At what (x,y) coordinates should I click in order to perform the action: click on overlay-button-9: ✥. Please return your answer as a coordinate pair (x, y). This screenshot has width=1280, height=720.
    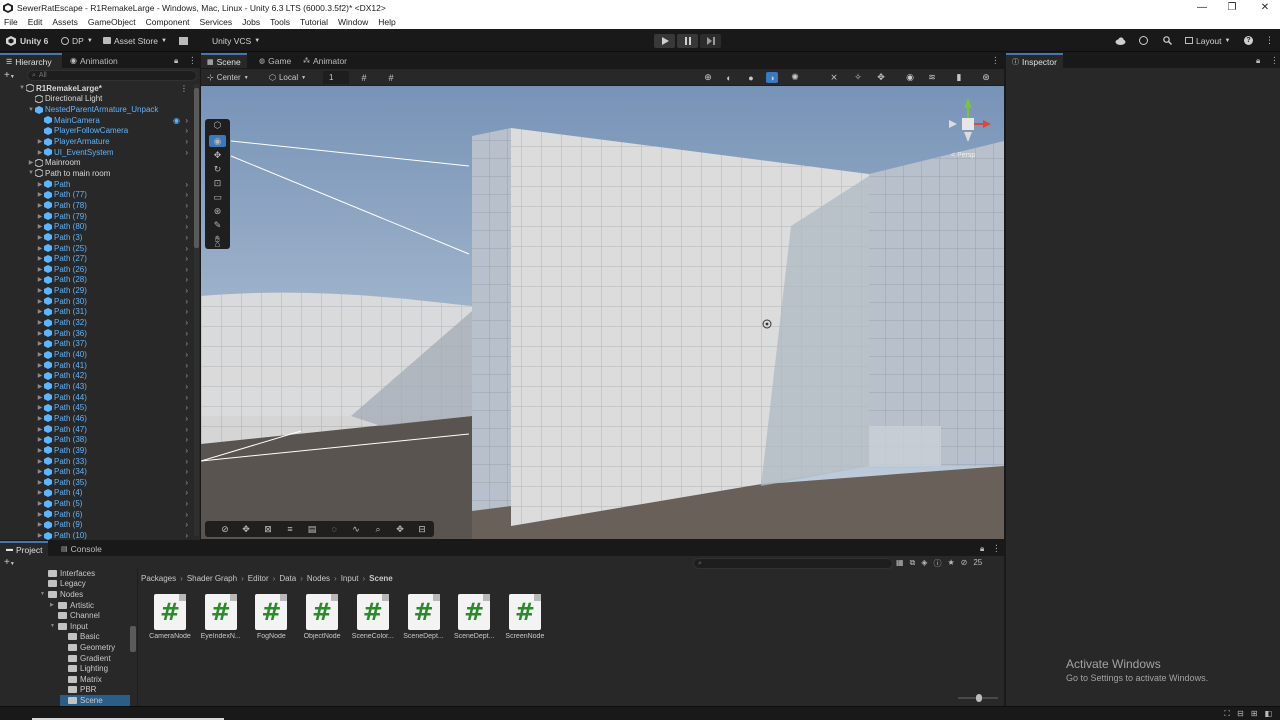
    Looking at the image, I should click on (400, 529).